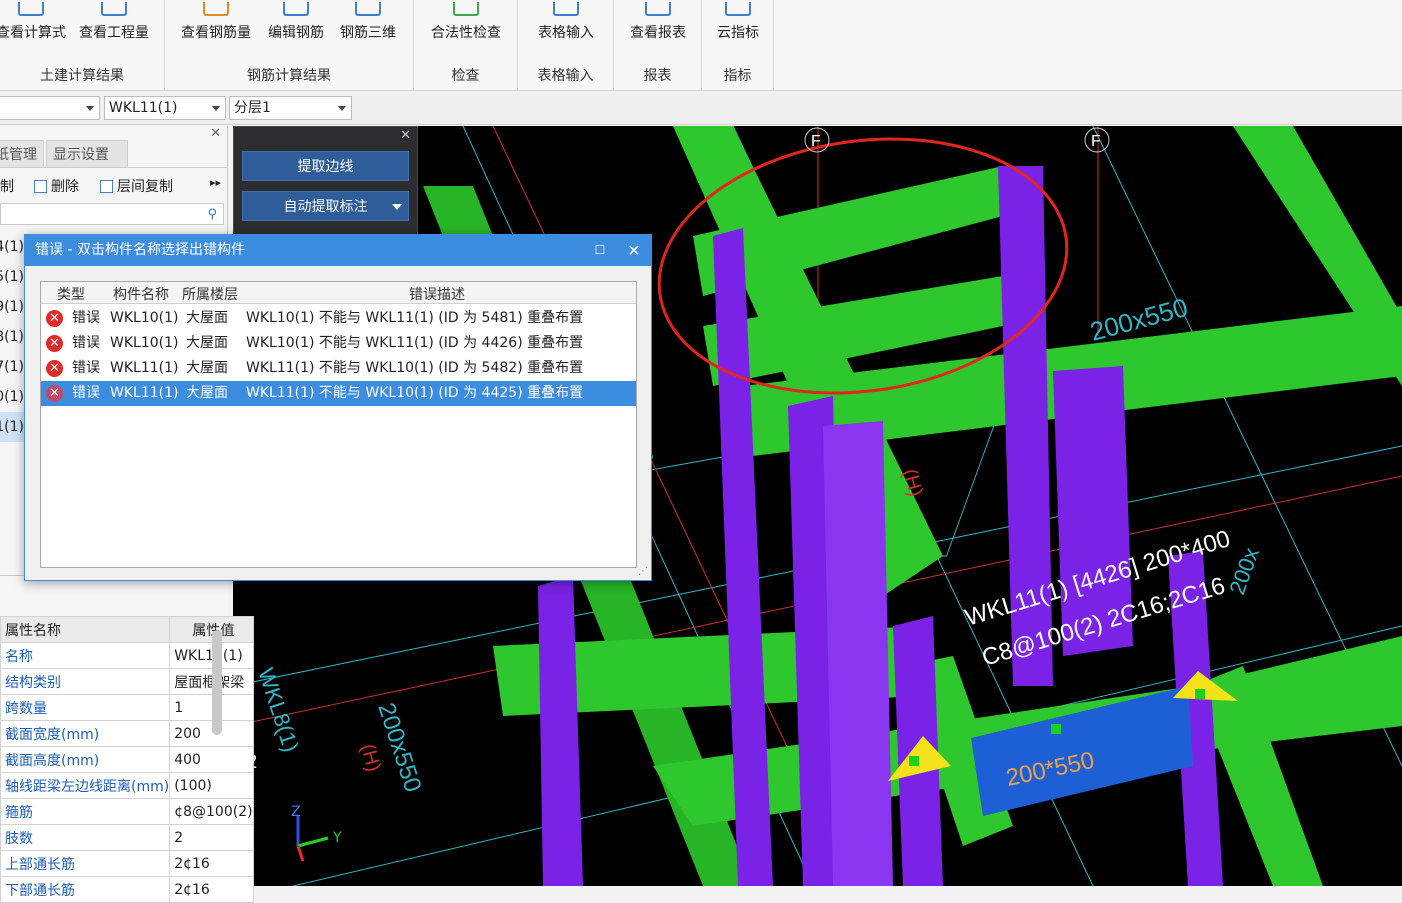  What do you see at coordinates (738, 45) in the screenshot?
I see `group-index: 云指标 指标` at bounding box center [738, 45].